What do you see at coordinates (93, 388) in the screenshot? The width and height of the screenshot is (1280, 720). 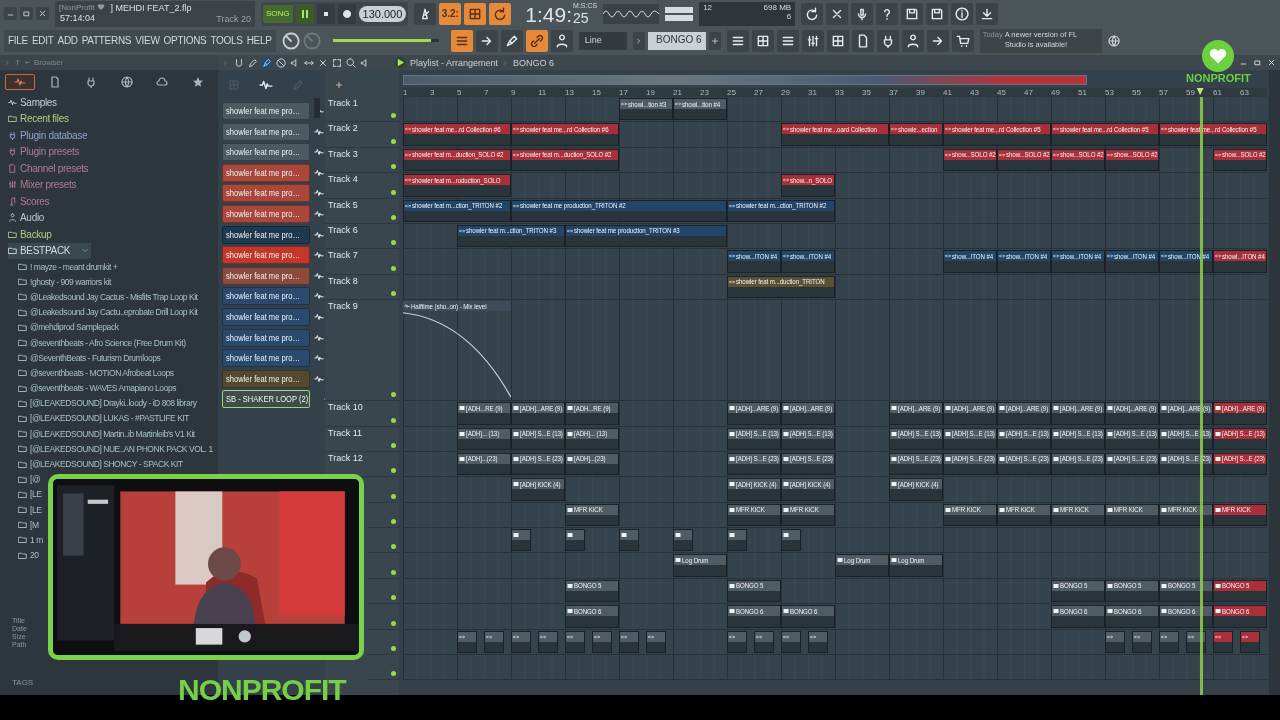 I see `browser-item: @seventhbeats - WAVES Amapiano Loops` at bounding box center [93, 388].